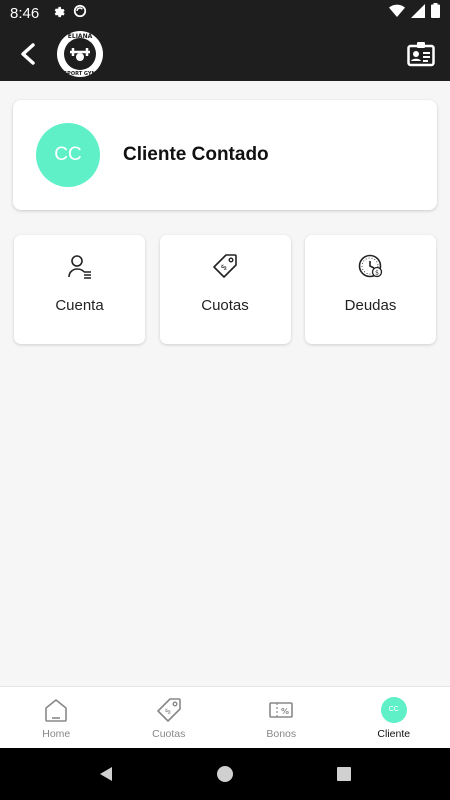 Image resolution: width=450 pixels, height=800 pixels. Describe the element at coordinates (394, 733) in the screenshot. I see `nav-label: Cliente` at that location.